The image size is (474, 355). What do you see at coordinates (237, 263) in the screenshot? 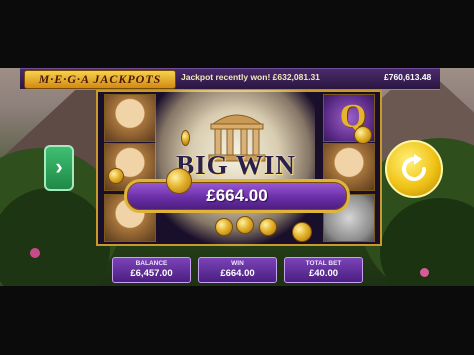
I see `win-label: WIN` at bounding box center [237, 263].